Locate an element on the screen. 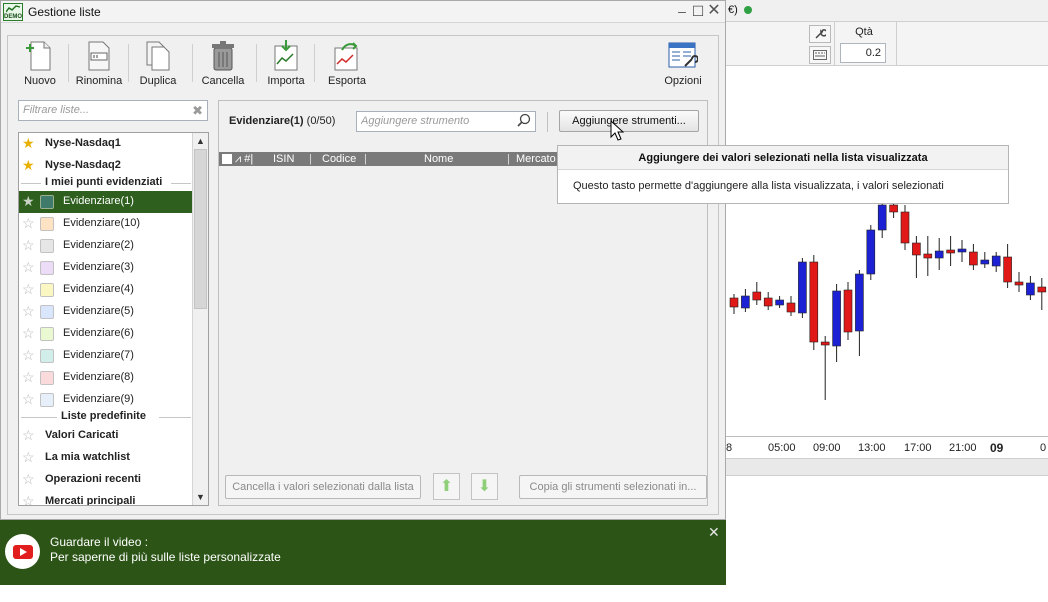  list-item: ☆ Evidenziare(5) is located at coordinates (106, 312).